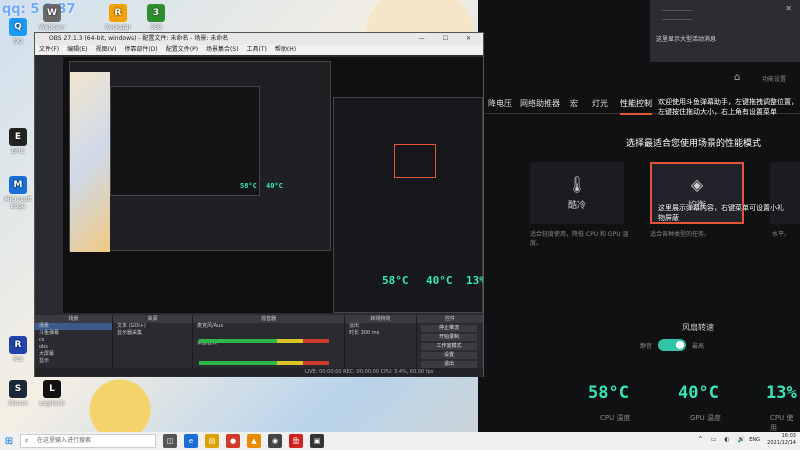 The width and height of the screenshot is (800, 450). What do you see at coordinates (788, 8) in the screenshot?
I see `close-icon: ✕` at bounding box center [788, 8].